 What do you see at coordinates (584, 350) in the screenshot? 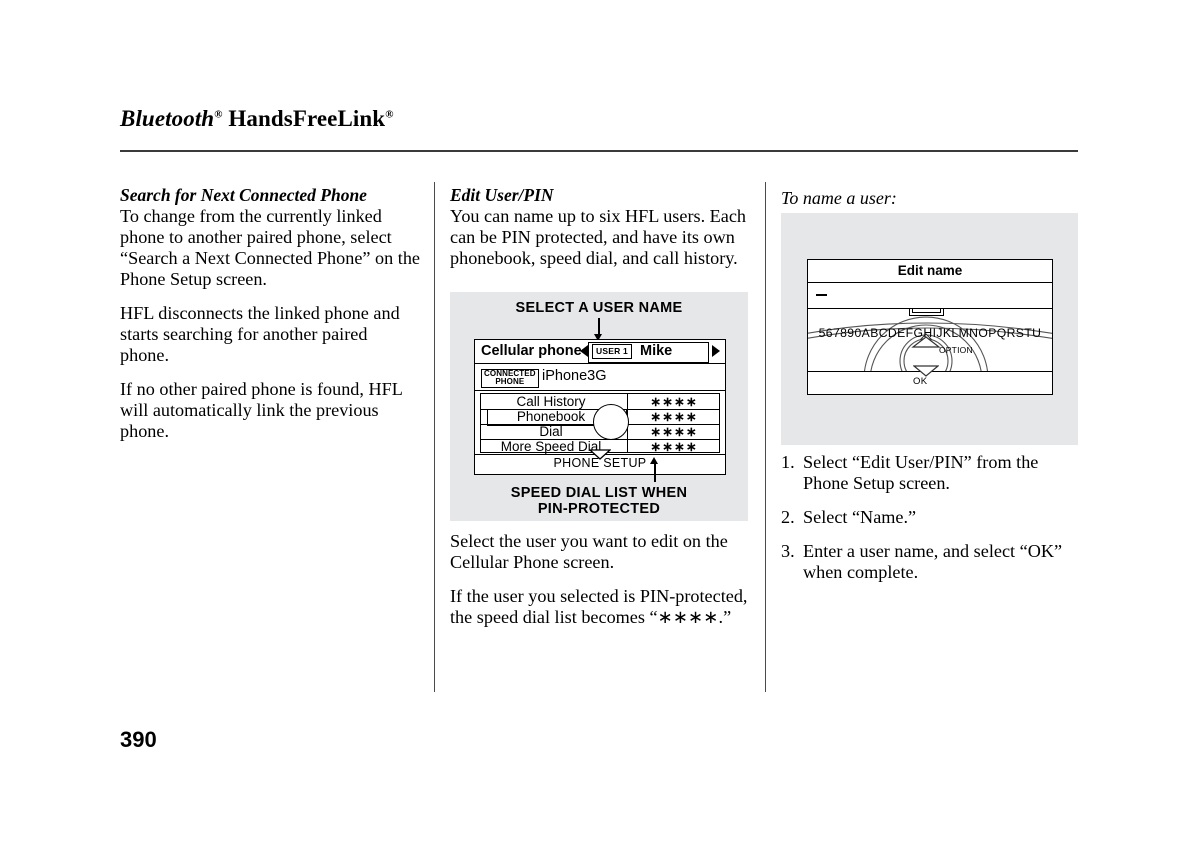
I see `prev-user-arrow-icon` at bounding box center [584, 350].